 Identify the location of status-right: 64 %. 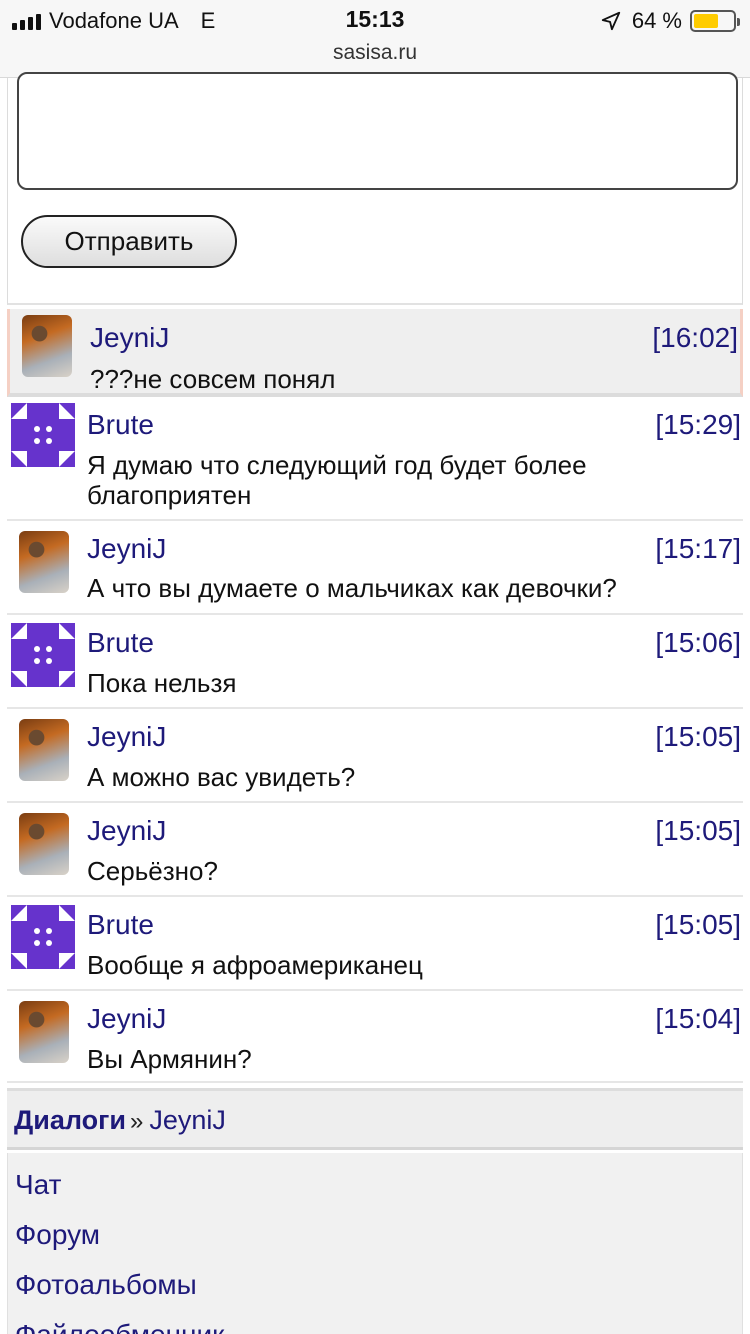
(670, 21).